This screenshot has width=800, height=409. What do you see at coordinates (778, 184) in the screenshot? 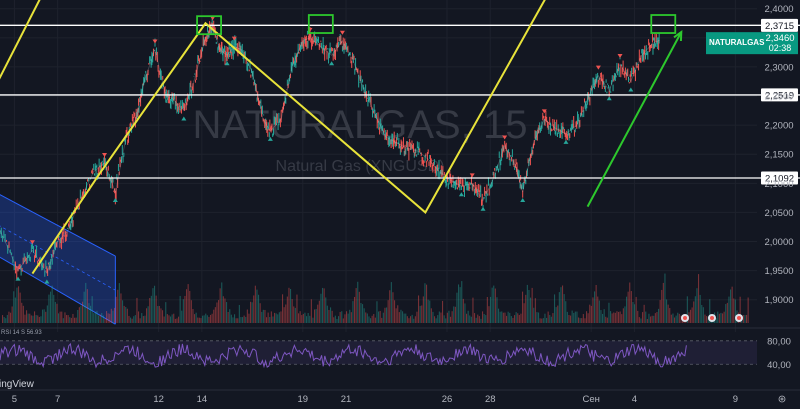
I see `price-tick-label: 2,1000` at bounding box center [778, 184].